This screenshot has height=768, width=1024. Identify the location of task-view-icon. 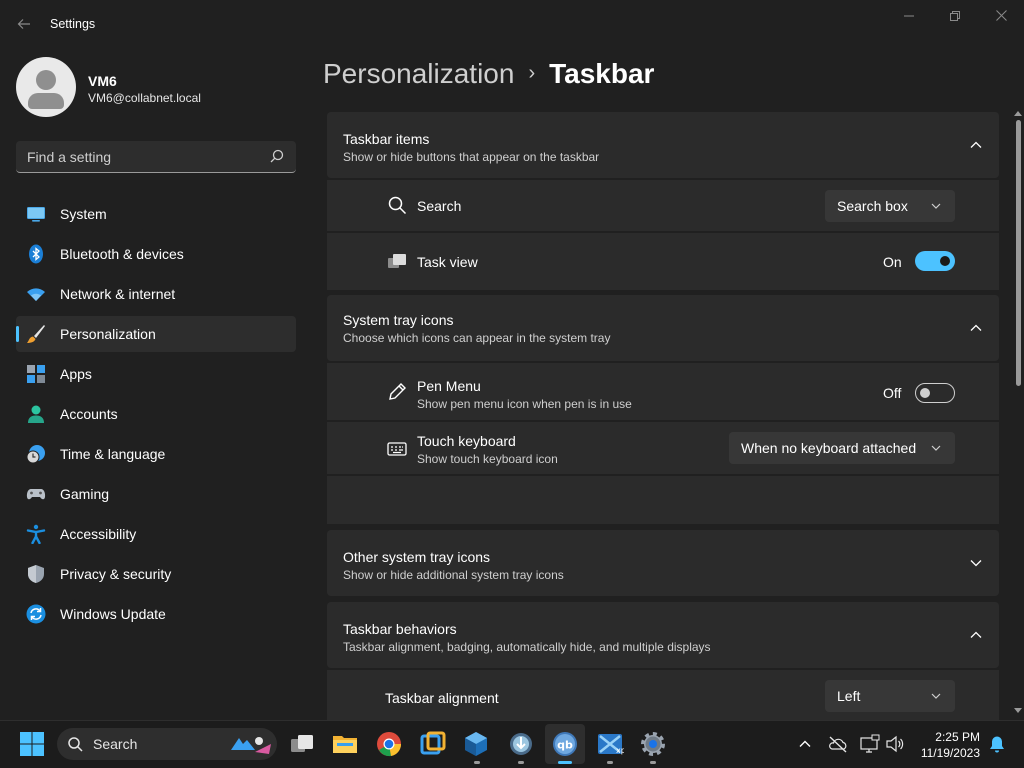
(302, 744).